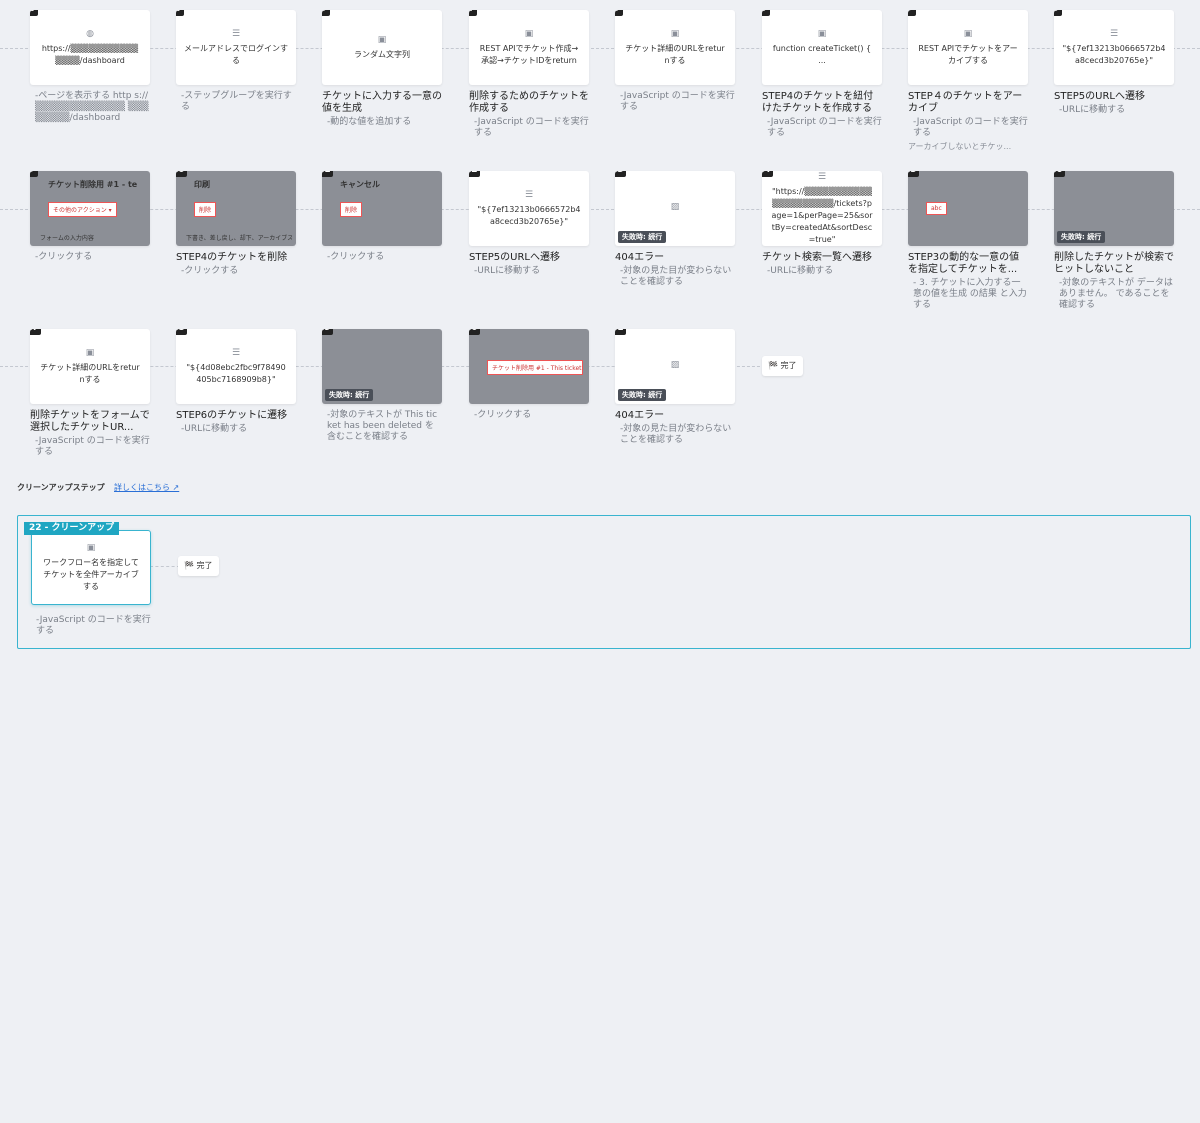  Describe the element at coordinates (936, 208) in the screenshot. I see `screenshot-highlight: abc` at that location.